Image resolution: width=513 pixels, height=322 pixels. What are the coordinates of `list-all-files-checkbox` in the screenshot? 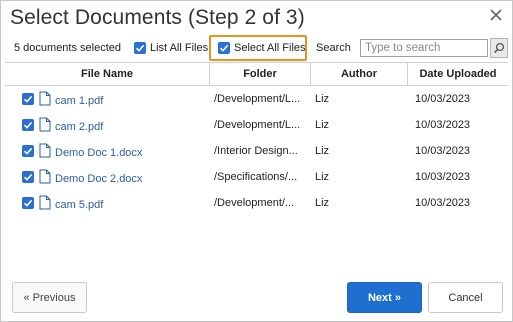 It's located at (140, 48).